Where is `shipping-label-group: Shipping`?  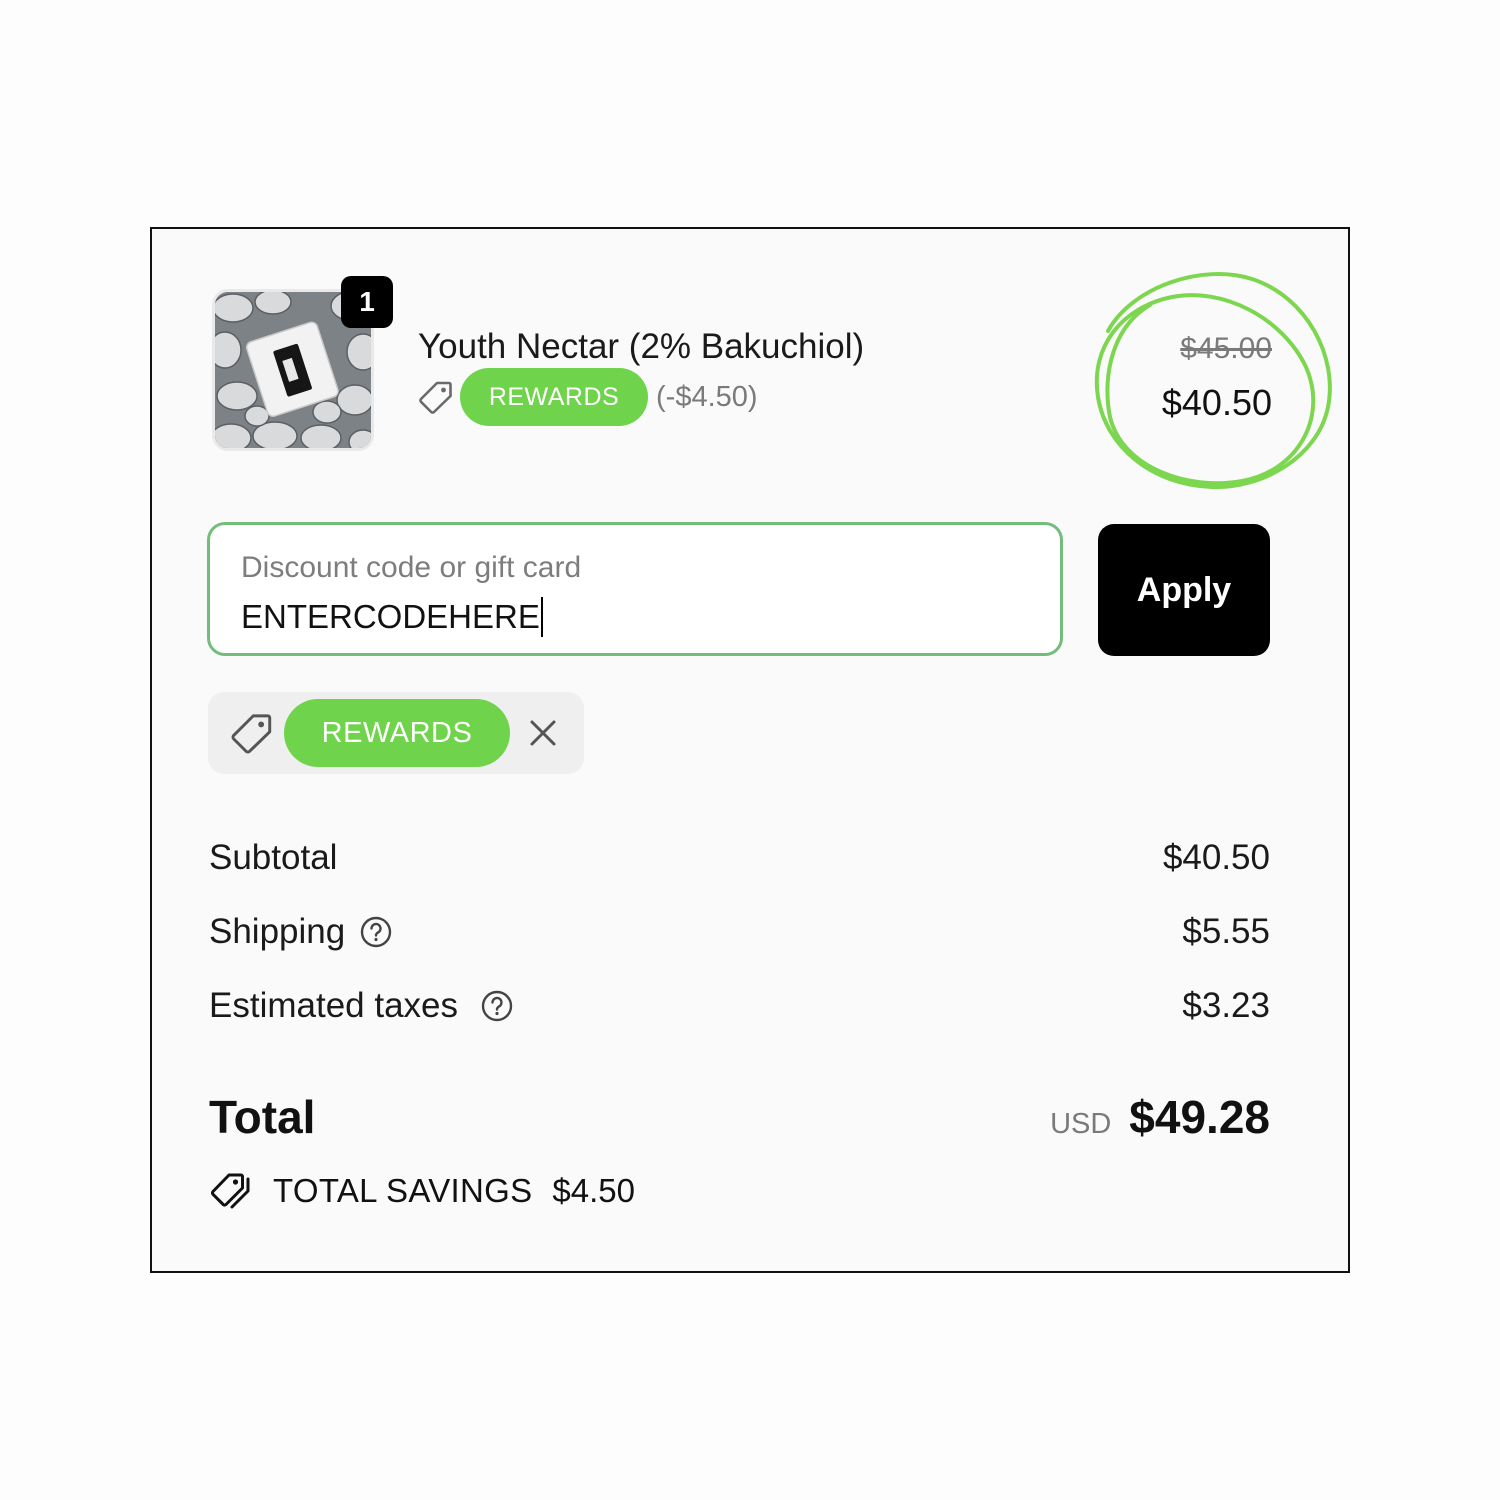 shipping-label-group: Shipping is located at coordinates (301, 932).